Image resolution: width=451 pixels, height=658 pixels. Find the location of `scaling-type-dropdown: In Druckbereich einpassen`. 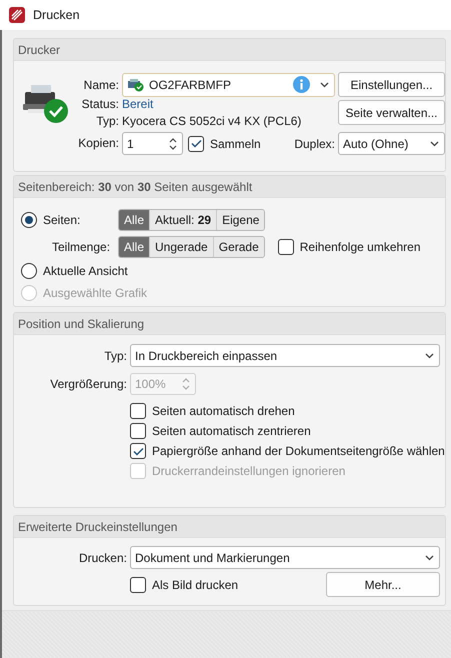

scaling-type-dropdown: In Druckbereich einpassen is located at coordinates (285, 355).